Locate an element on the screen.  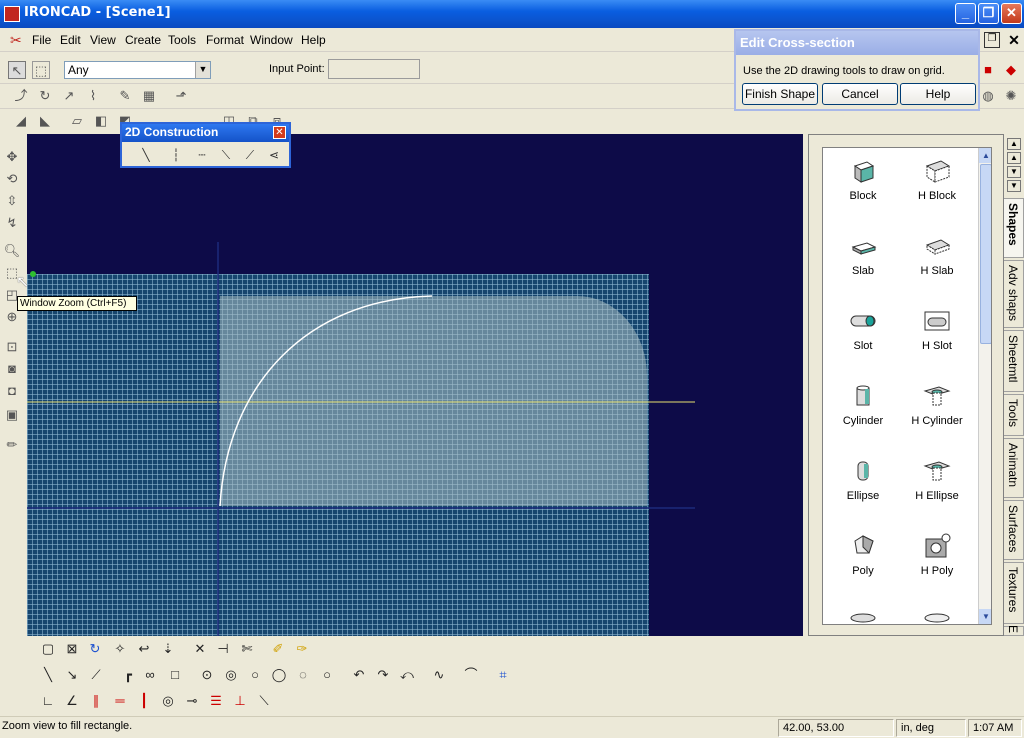
catalog-item-h-slot: H Slot is located at coordinates (937, 330).